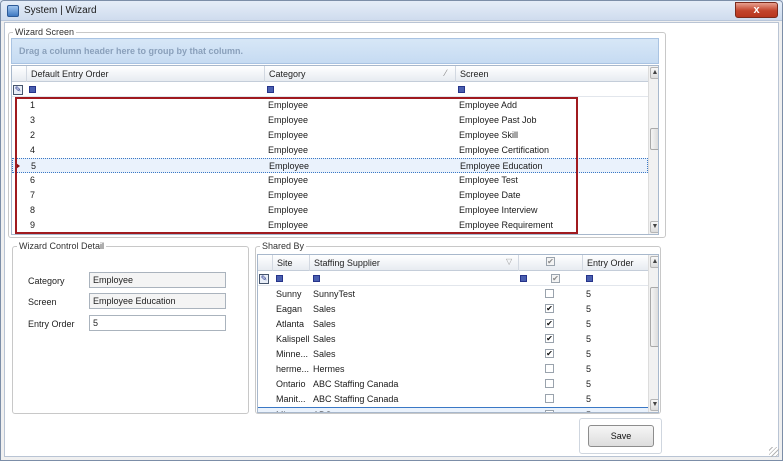  I want to click on table-cell-screen: Employee Certification, so click(551, 150).